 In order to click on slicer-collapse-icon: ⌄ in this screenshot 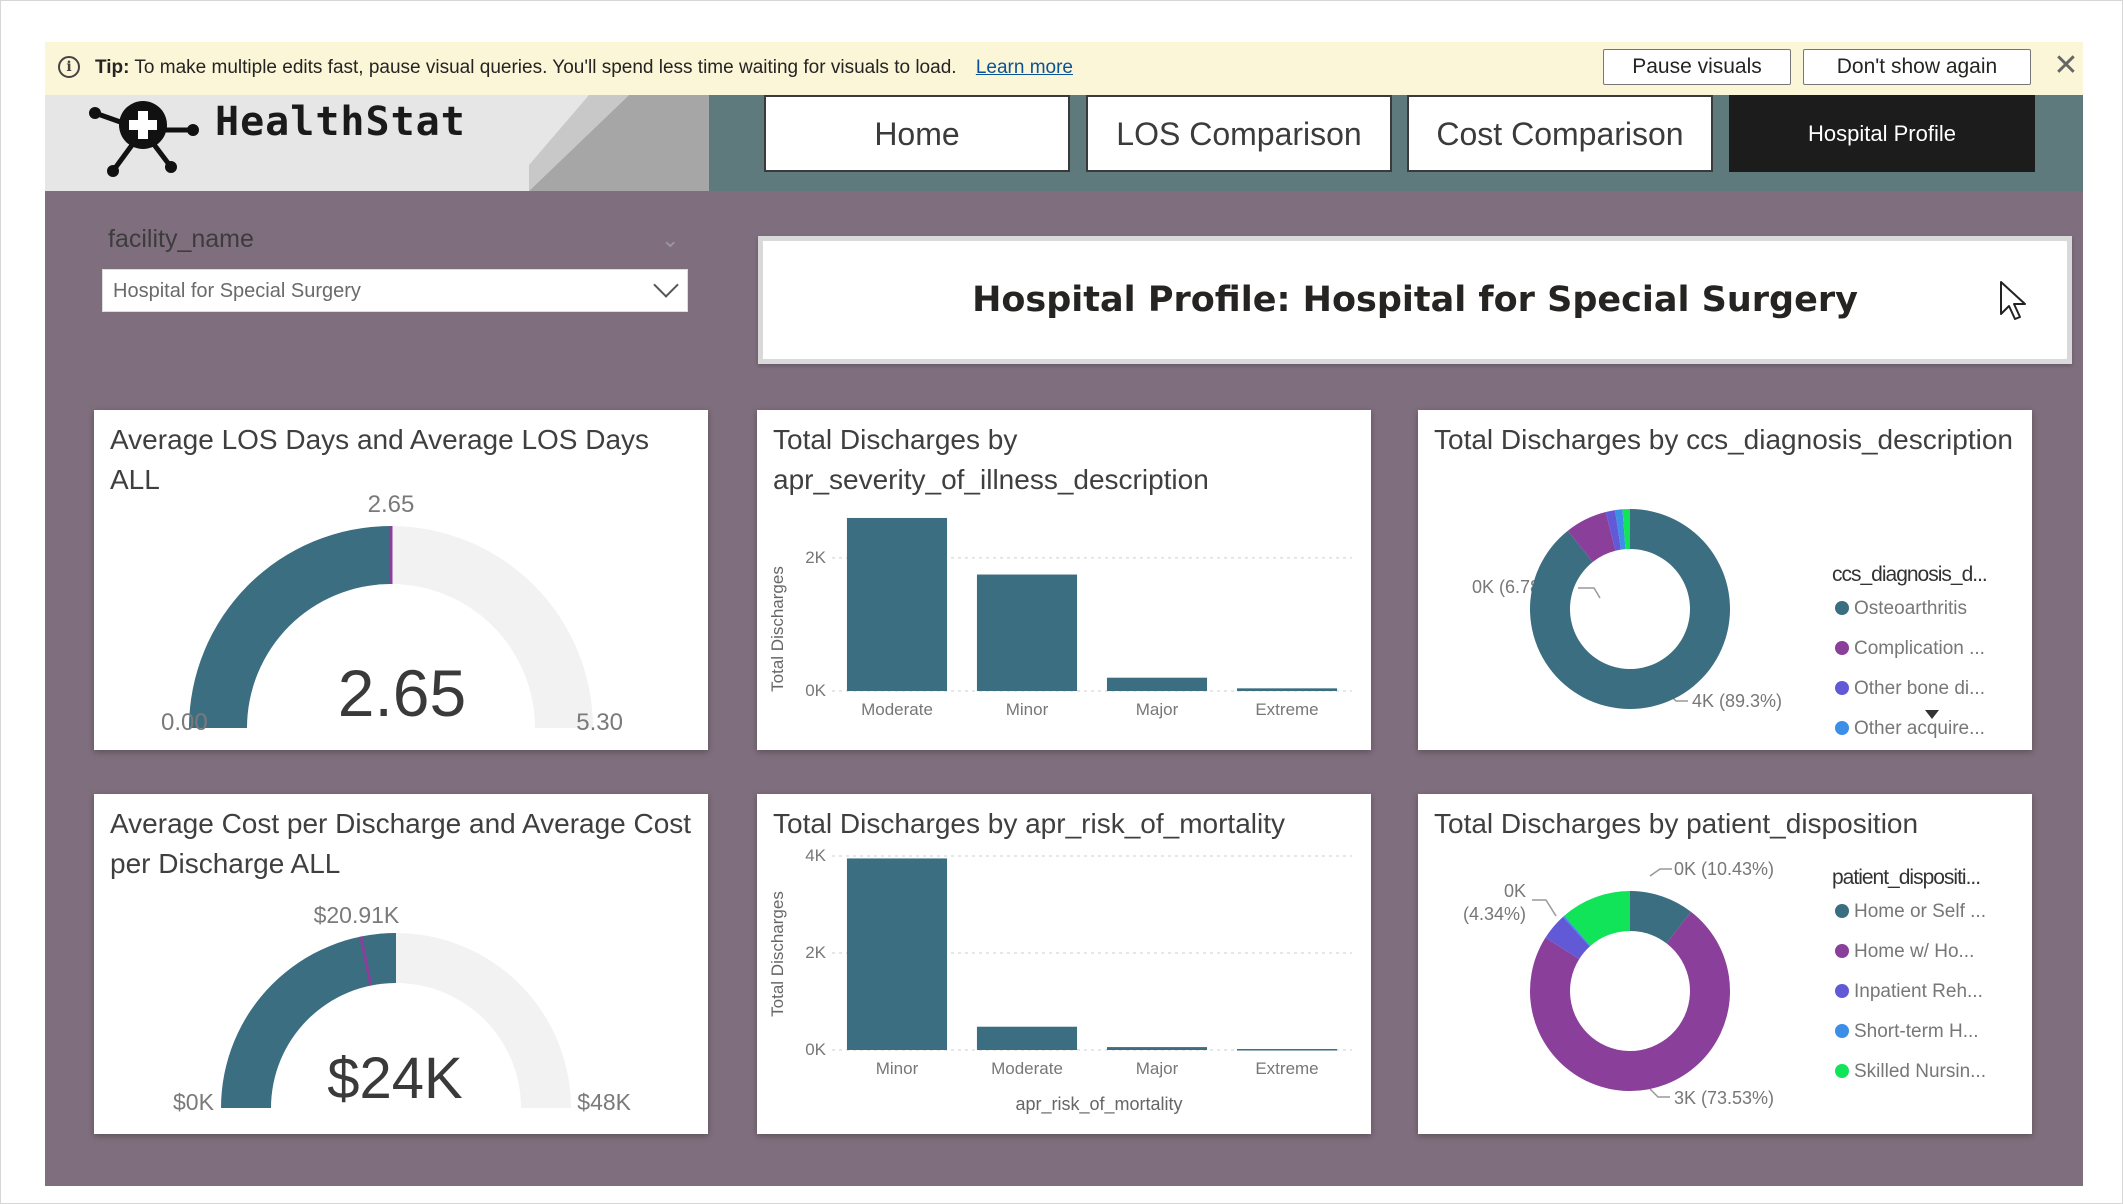, I will do `click(670, 240)`.